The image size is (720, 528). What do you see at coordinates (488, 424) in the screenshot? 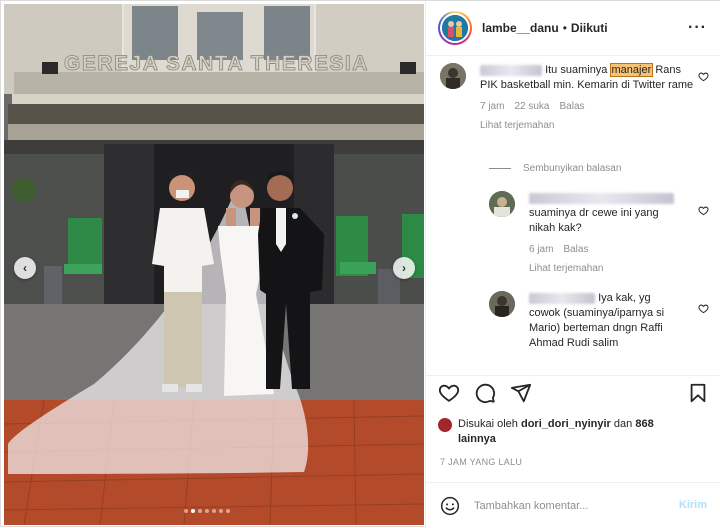
I see `likes-prefix: Disukai oleh` at bounding box center [488, 424].